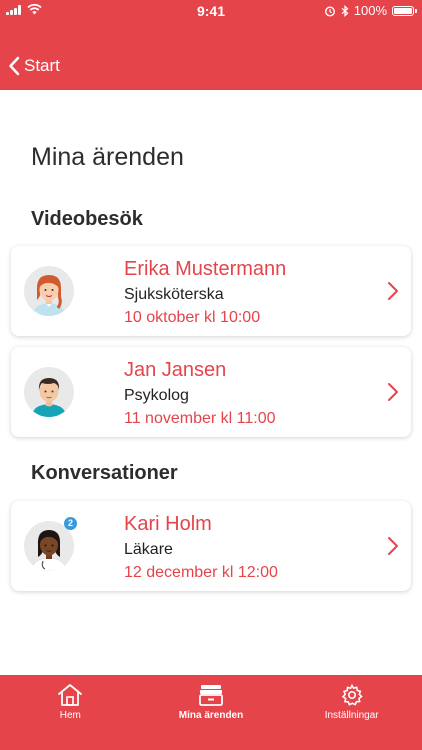 The width and height of the screenshot is (422, 750). What do you see at coordinates (329, 11) in the screenshot?
I see `alarm-icon` at bounding box center [329, 11].